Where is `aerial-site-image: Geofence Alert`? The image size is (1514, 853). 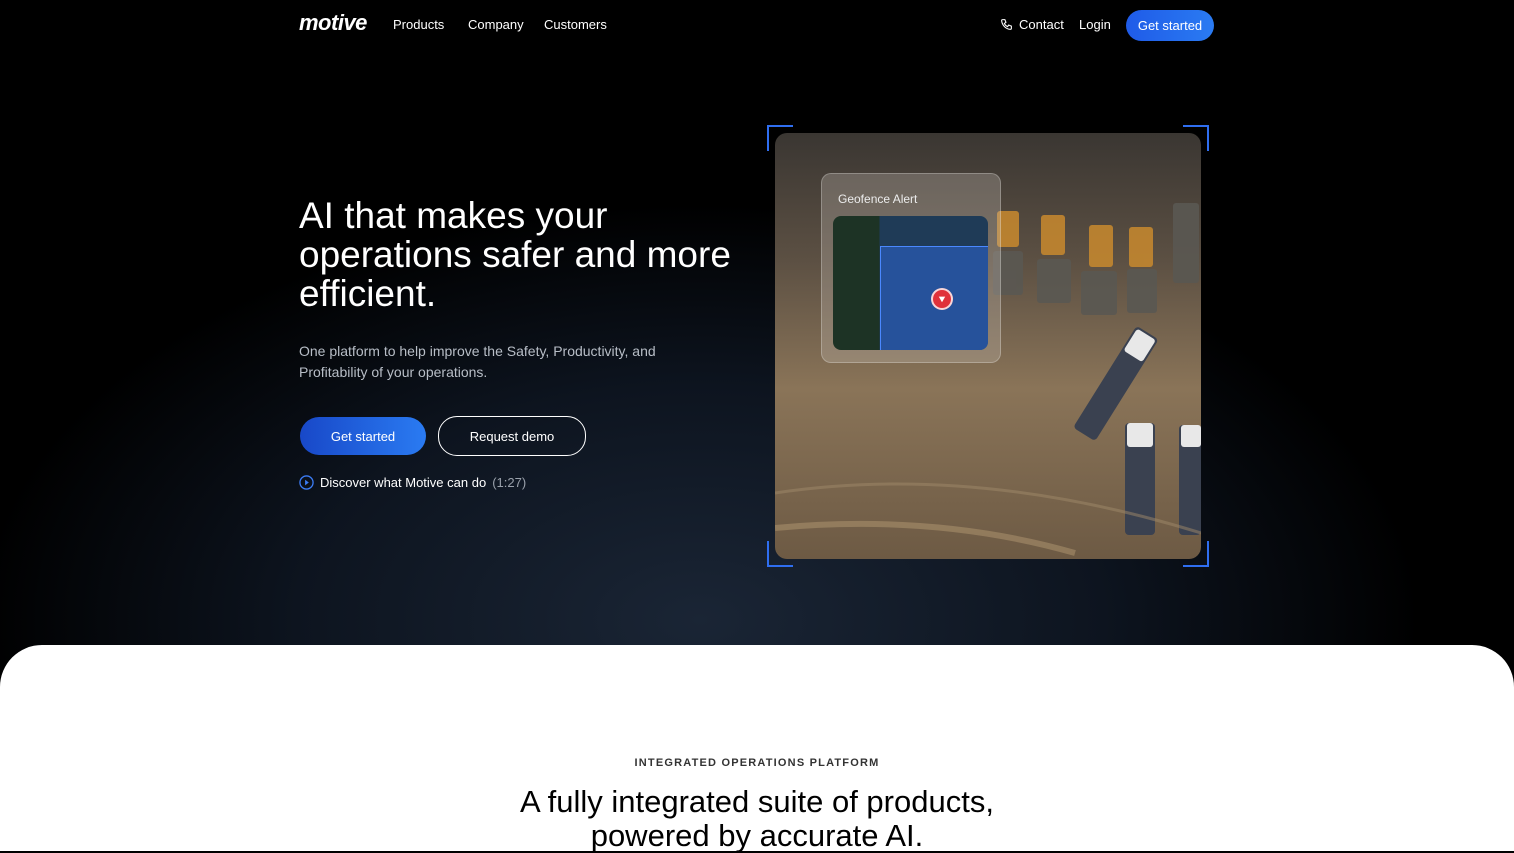
aerial-site-image: Geofence Alert is located at coordinates (988, 346).